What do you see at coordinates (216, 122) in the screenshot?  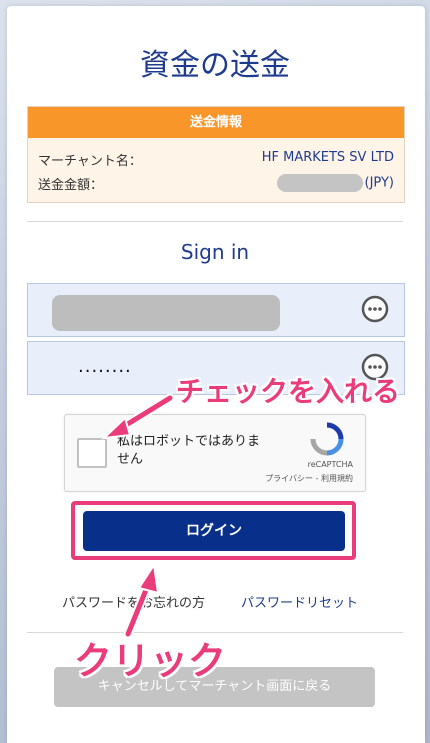 I see `transfer-info-header: 送金情報` at bounding box center [216, 122].